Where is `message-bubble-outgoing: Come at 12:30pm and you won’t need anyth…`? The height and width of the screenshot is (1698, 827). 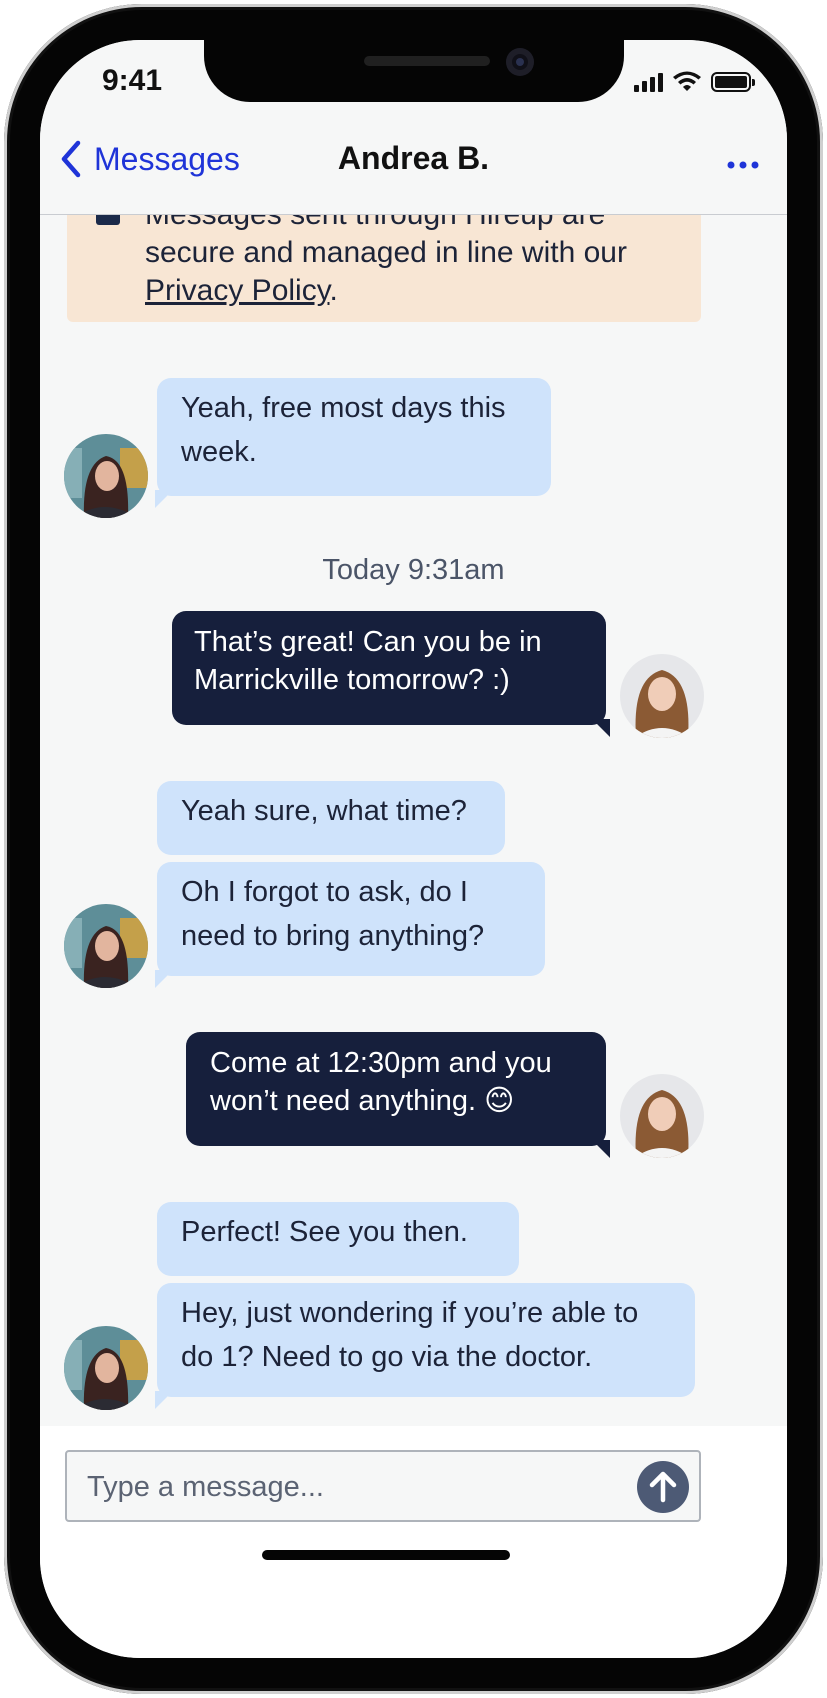 message-bubble-outgoing: Come at 12:30pm and you won’t need anyth… is located at coordinates (398, 1095).